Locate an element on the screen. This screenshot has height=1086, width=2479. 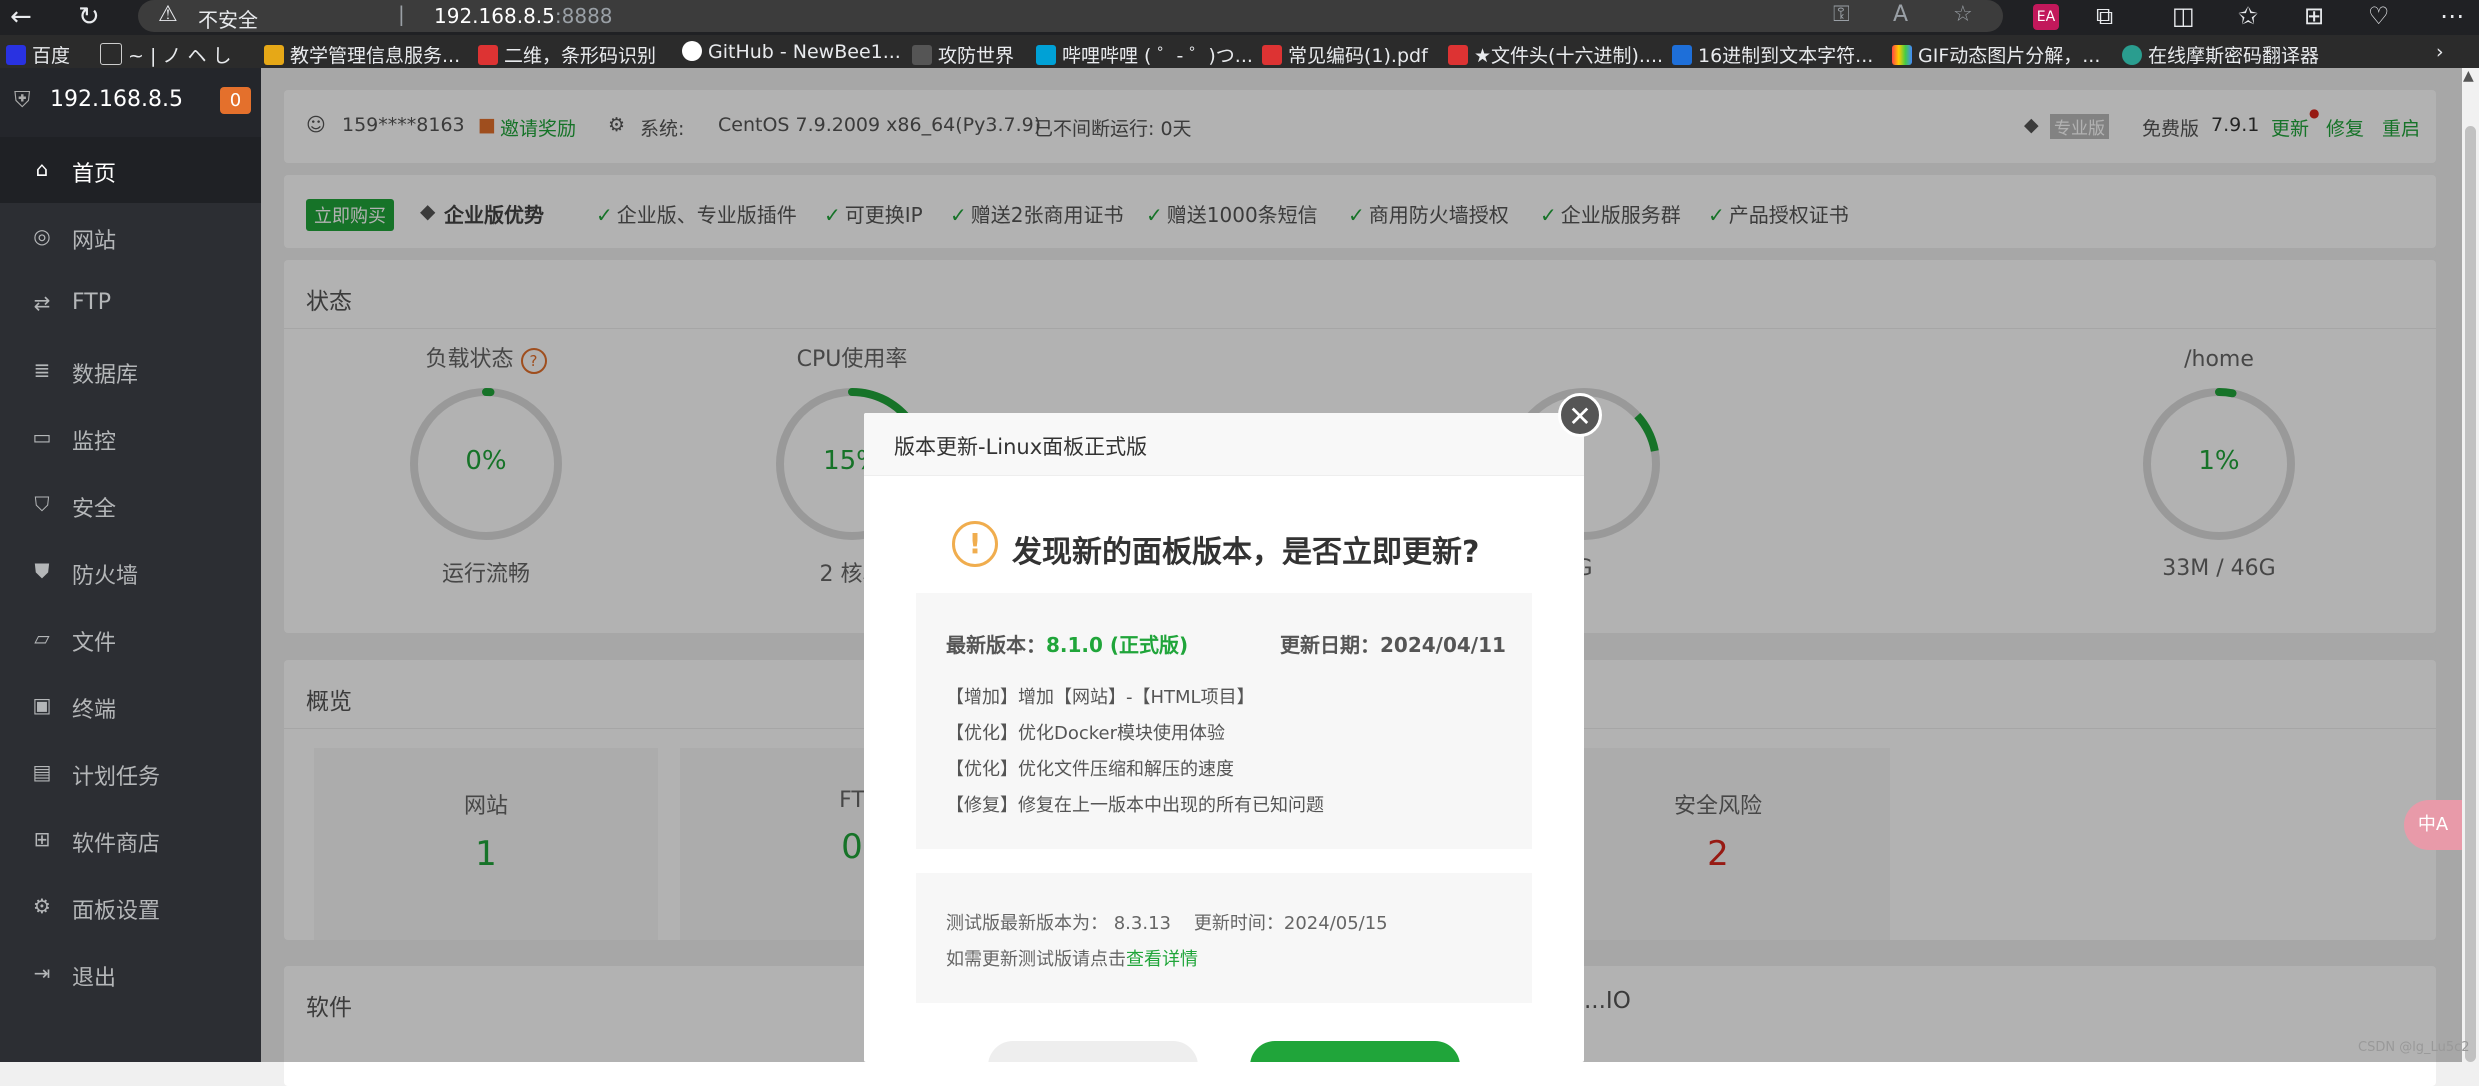
sidebar-item-store: ⊞ 软件商店 is located at coordinates (130, 840).